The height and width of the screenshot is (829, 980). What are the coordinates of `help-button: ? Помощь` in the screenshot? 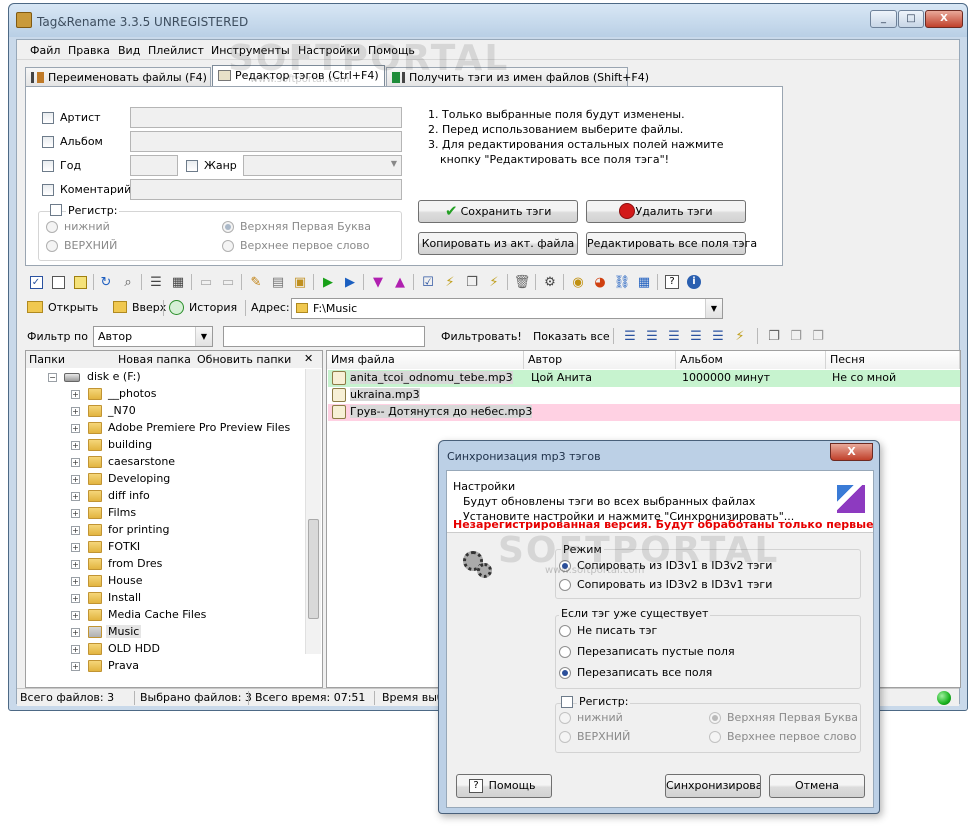 It's located at (504, 786).